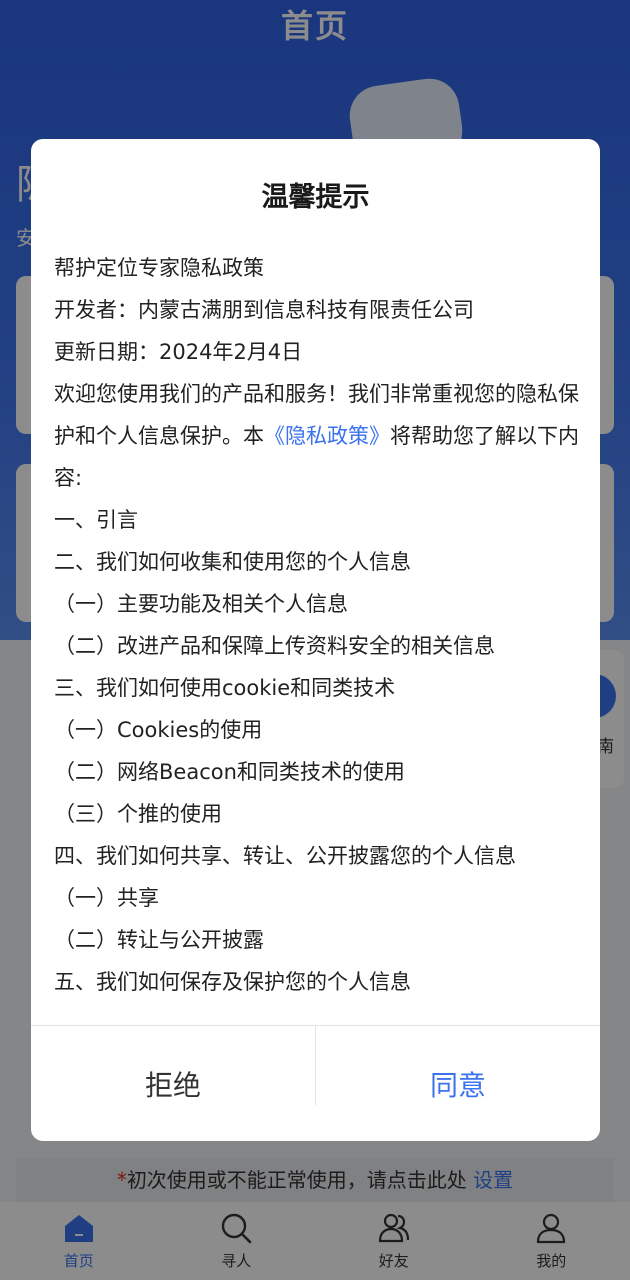  Describe the element at coordinates (264, 310) in the screenshot. I see `developer-info: 开发者：内蒙古满朋到信息科技有限责任公司` at that location.